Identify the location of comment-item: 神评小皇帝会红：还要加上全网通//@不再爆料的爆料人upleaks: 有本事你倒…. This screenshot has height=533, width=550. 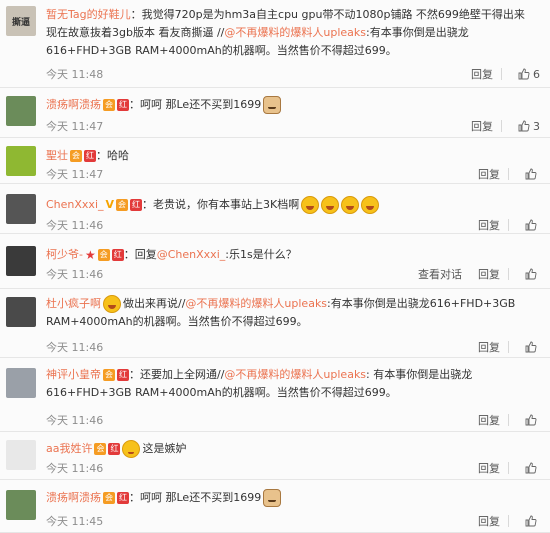
(275, 395).